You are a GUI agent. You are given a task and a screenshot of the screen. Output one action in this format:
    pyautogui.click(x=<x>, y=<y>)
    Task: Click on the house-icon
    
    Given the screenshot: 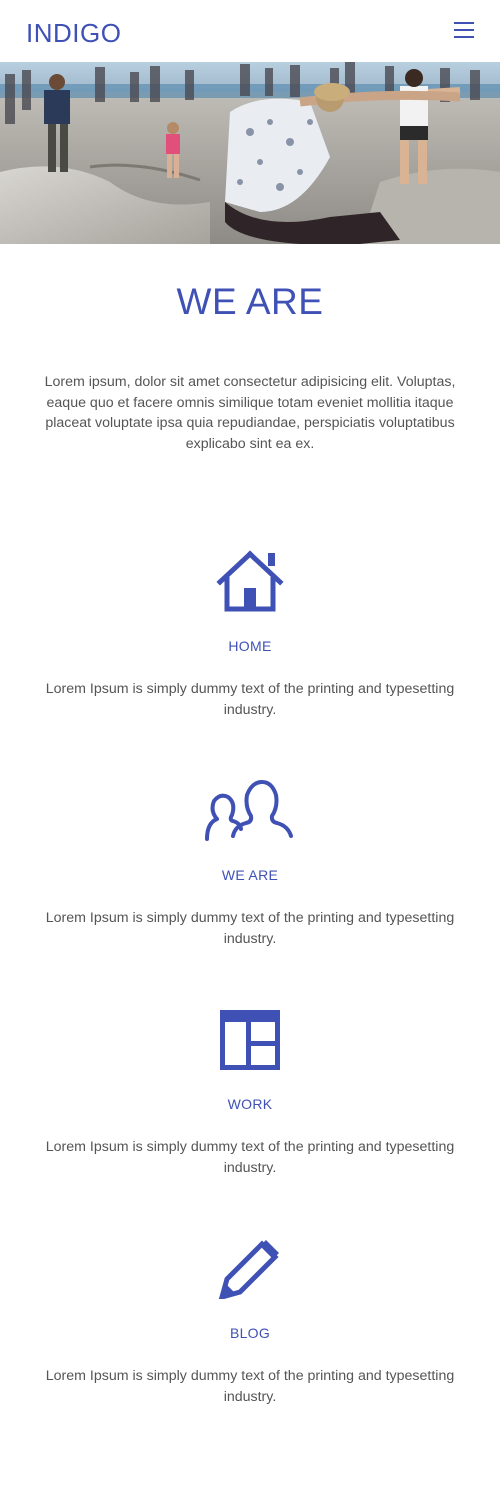 What is the action you would take?
    pyautogui.click(x=250, y=581)
    